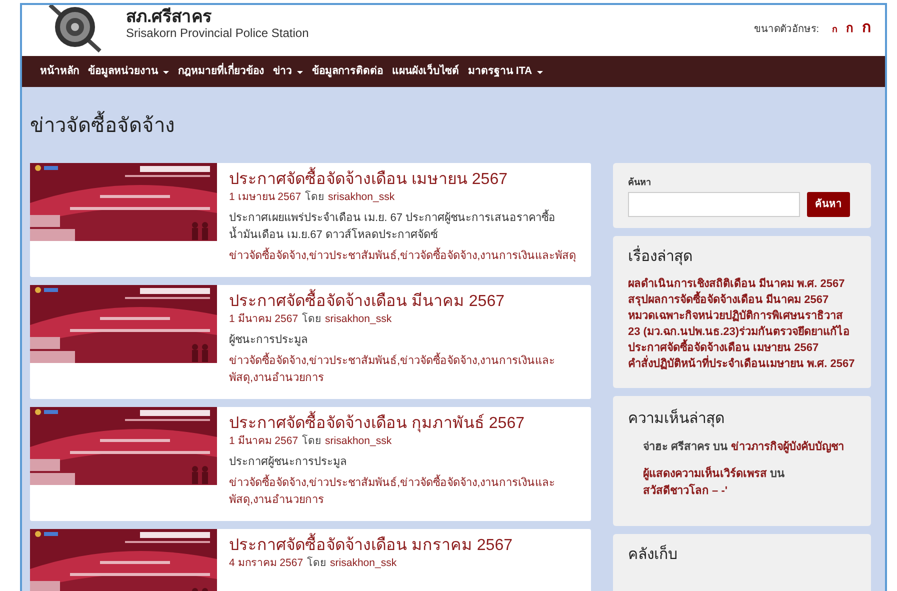 This screenshot has width=897, height=591. What do you see at coordinates (269, 340) in the screenshot?
I see `post-excerpt: ผู้ชนะการประมูล` at bounding box center [269, 340].